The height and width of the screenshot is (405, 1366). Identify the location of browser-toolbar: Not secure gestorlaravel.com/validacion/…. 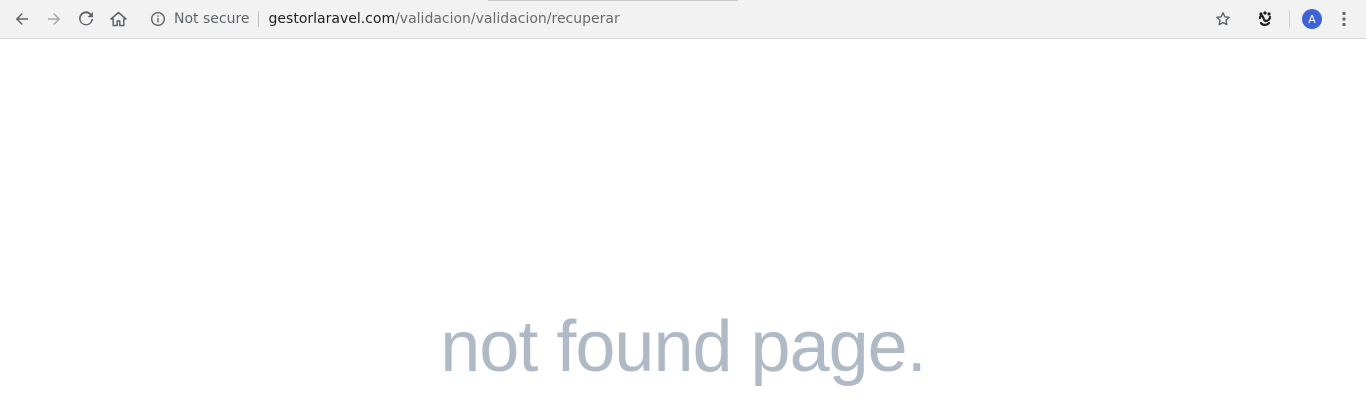
(683, 19).